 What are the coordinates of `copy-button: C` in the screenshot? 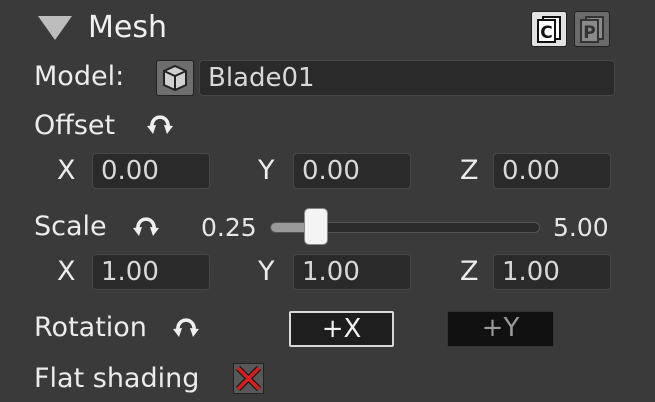 It's located at (549, 29).